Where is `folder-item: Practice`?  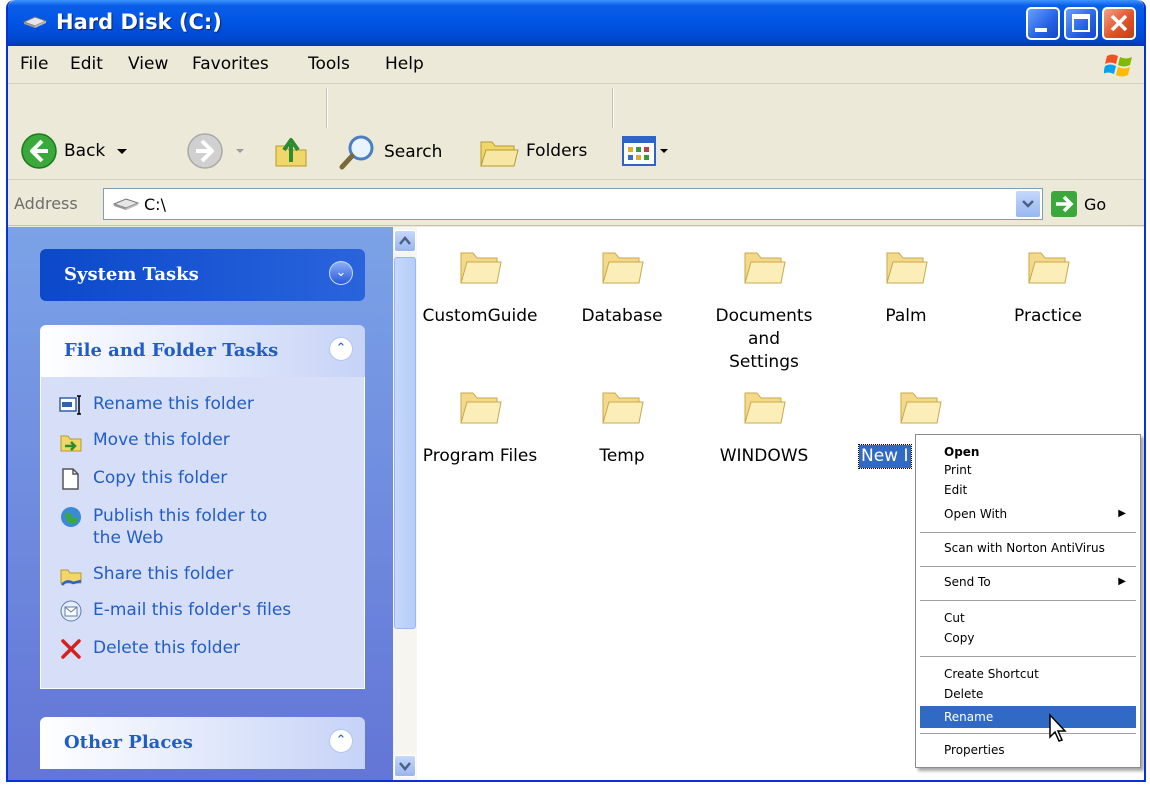
folder-item: Practice is located at coordinates (1048, 286).